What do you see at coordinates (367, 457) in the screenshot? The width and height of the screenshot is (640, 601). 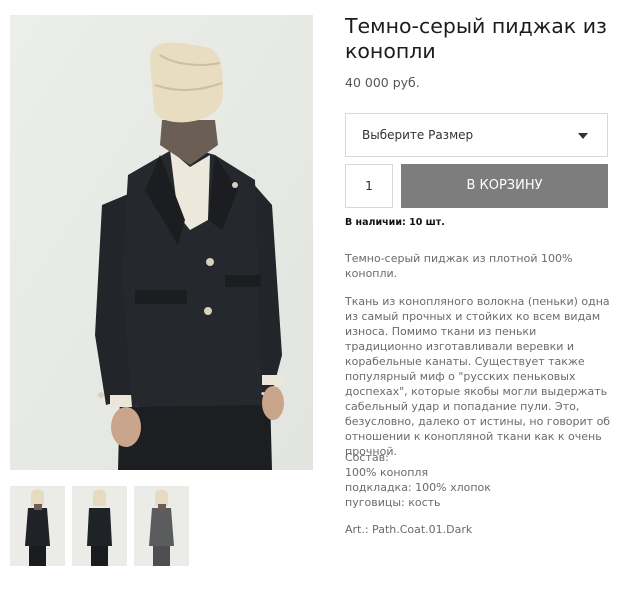 I see `composition-heading: Состав:` at bounding box center [367, 457].